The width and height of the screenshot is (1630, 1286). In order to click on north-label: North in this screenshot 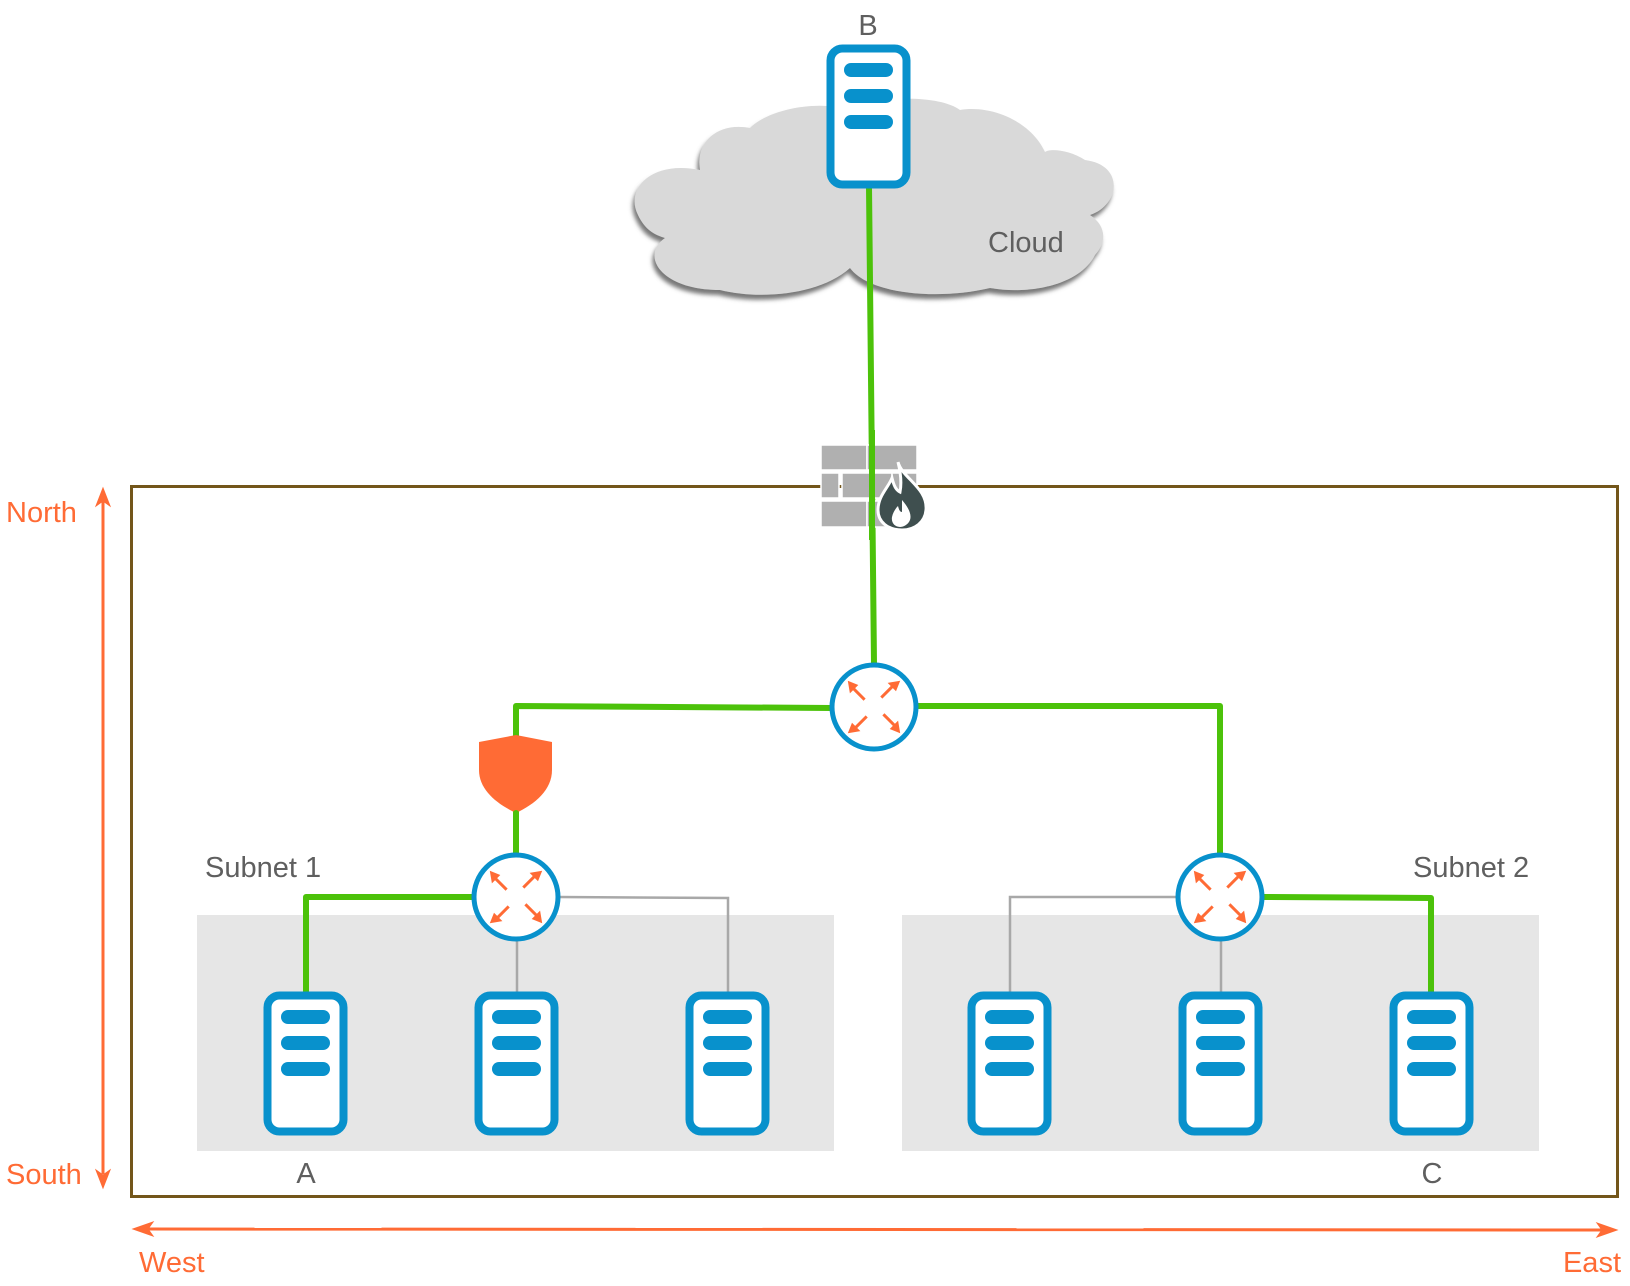, I will do `click(41, 513)`.